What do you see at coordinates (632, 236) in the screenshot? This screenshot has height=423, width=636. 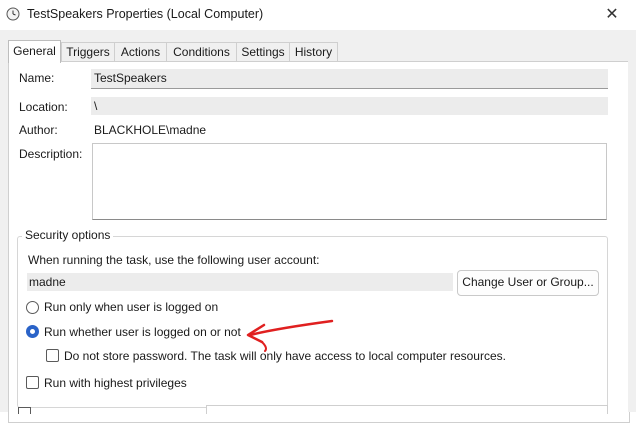 I see `background-window-edge` at bounding box center [632, 236].